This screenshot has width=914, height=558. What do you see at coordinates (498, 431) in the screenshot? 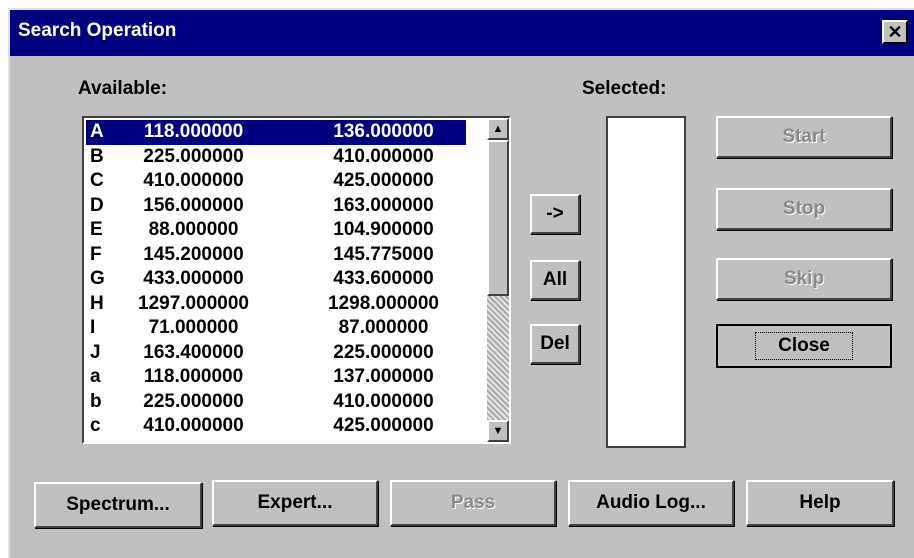
I see `scroll-down-icon: ▼` at bounding box center [498, 431].